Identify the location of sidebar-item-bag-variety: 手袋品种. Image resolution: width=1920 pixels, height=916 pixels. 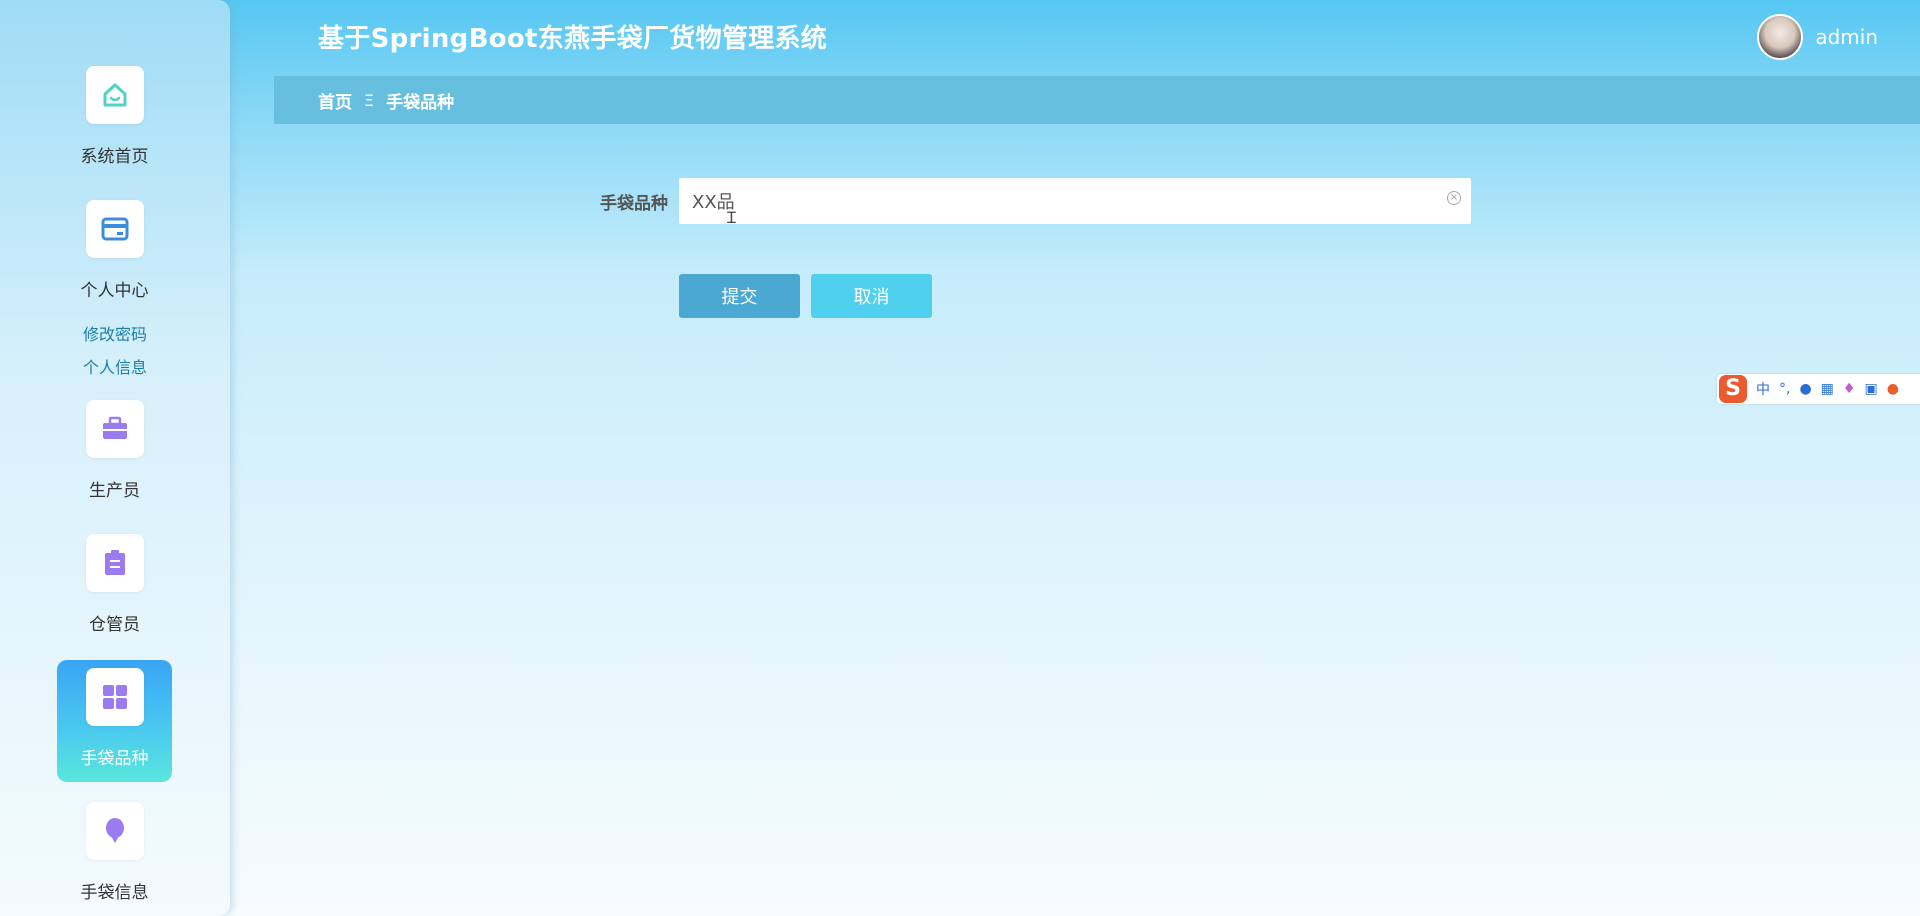
(114, 721).